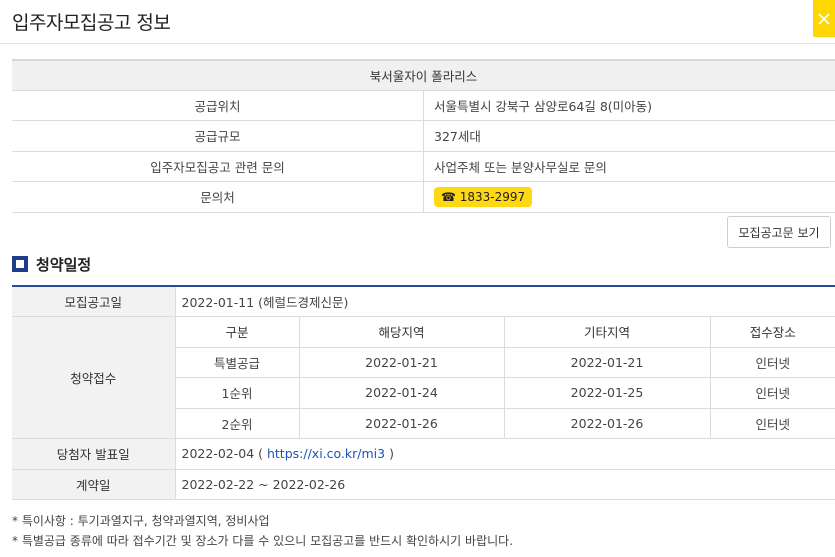  I want to click on inquiry-label: 입주자모집공고 관련 문의, so click(218, 166).